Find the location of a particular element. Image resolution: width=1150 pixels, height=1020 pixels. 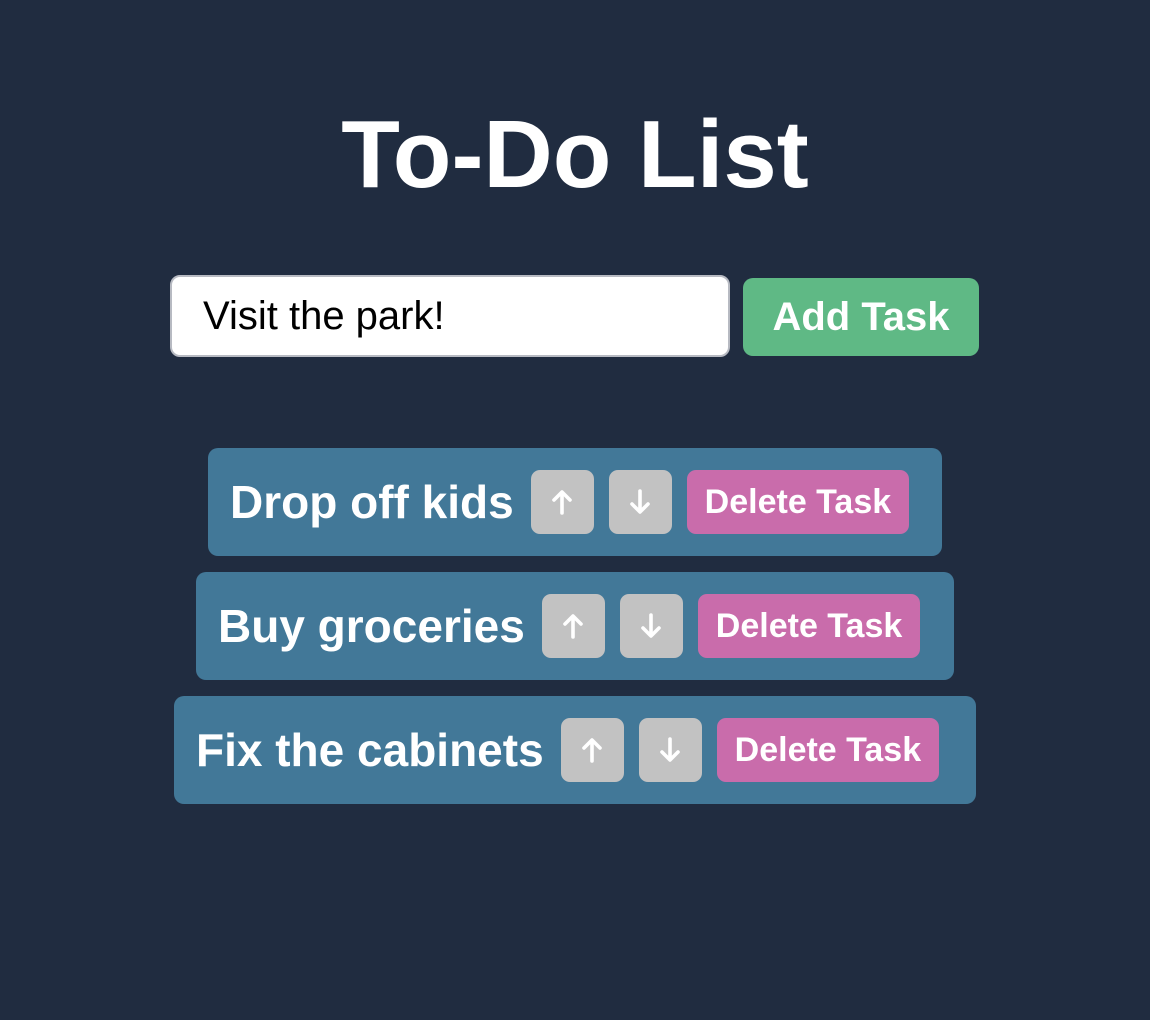

task-input is located at coordinates (450, 316).